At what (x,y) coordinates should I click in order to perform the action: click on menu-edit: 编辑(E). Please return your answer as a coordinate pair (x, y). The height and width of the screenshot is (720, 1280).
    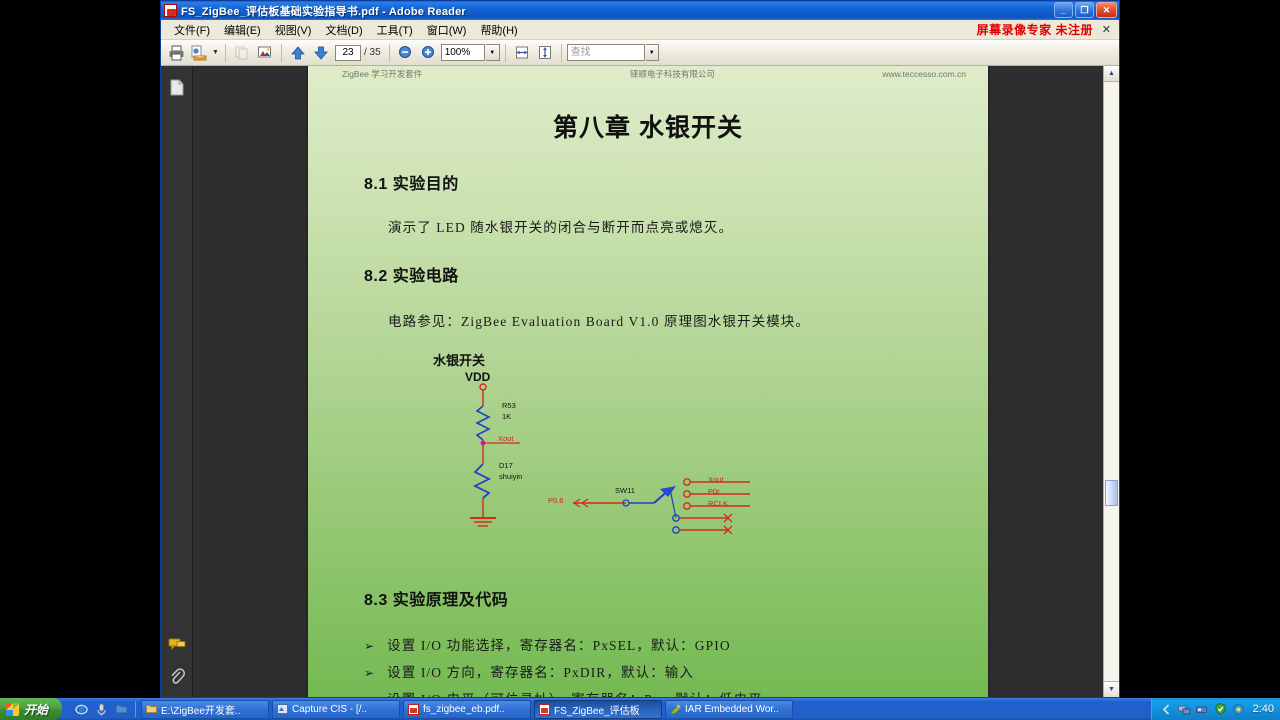
    Looking at the image, I should click on (242, 30).